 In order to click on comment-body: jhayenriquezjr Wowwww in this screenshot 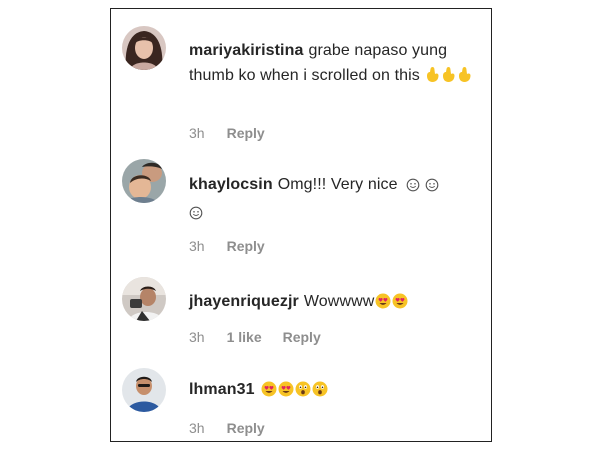, I will do `click(334, 303)`.